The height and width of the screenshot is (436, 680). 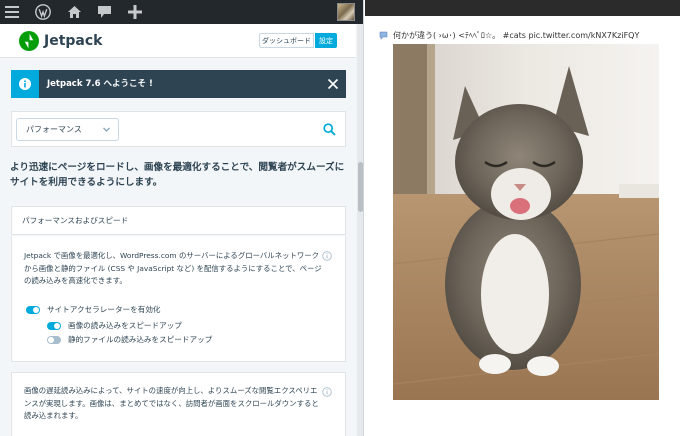 What do you see at coordinates (74, 12) in the screenshot?
I see `home-icon` at bounding box center [74, 12].